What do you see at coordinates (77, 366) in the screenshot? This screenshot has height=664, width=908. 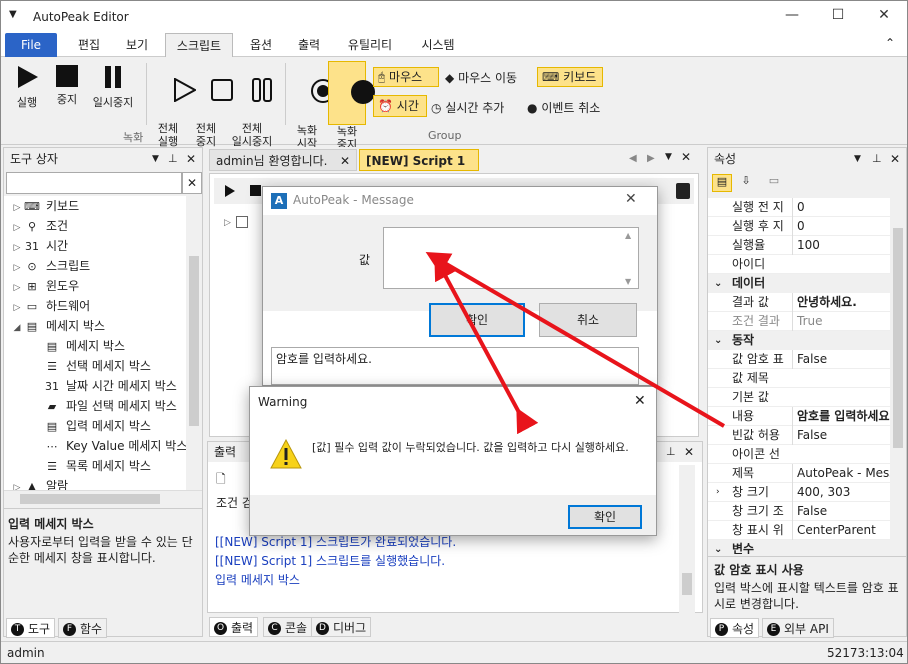 I see `tree-item: ☰ 선택 메세지 박스` at bounding box center [77, 366].